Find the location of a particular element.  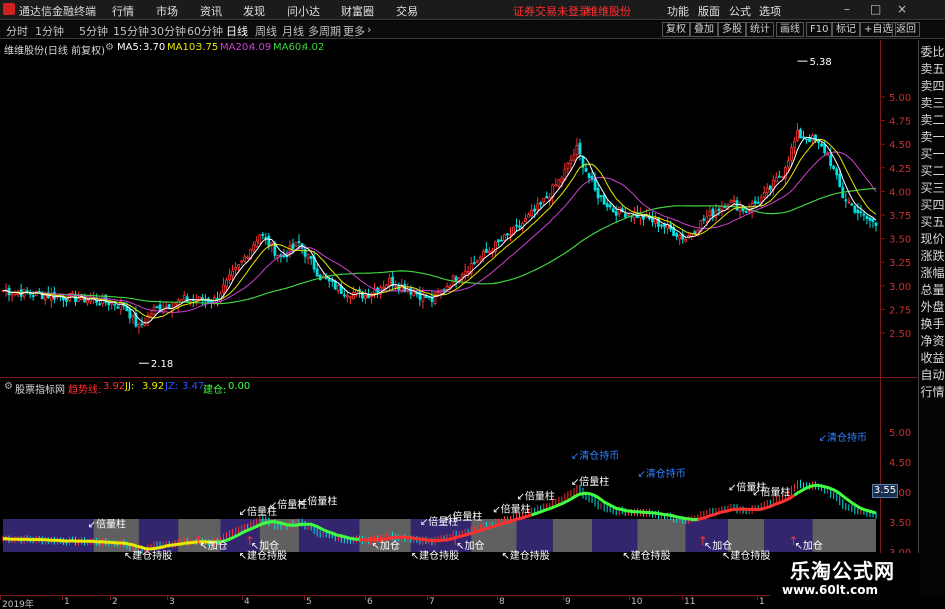

red-arrow-icon: ↑ is located at coordinates (250, 541).